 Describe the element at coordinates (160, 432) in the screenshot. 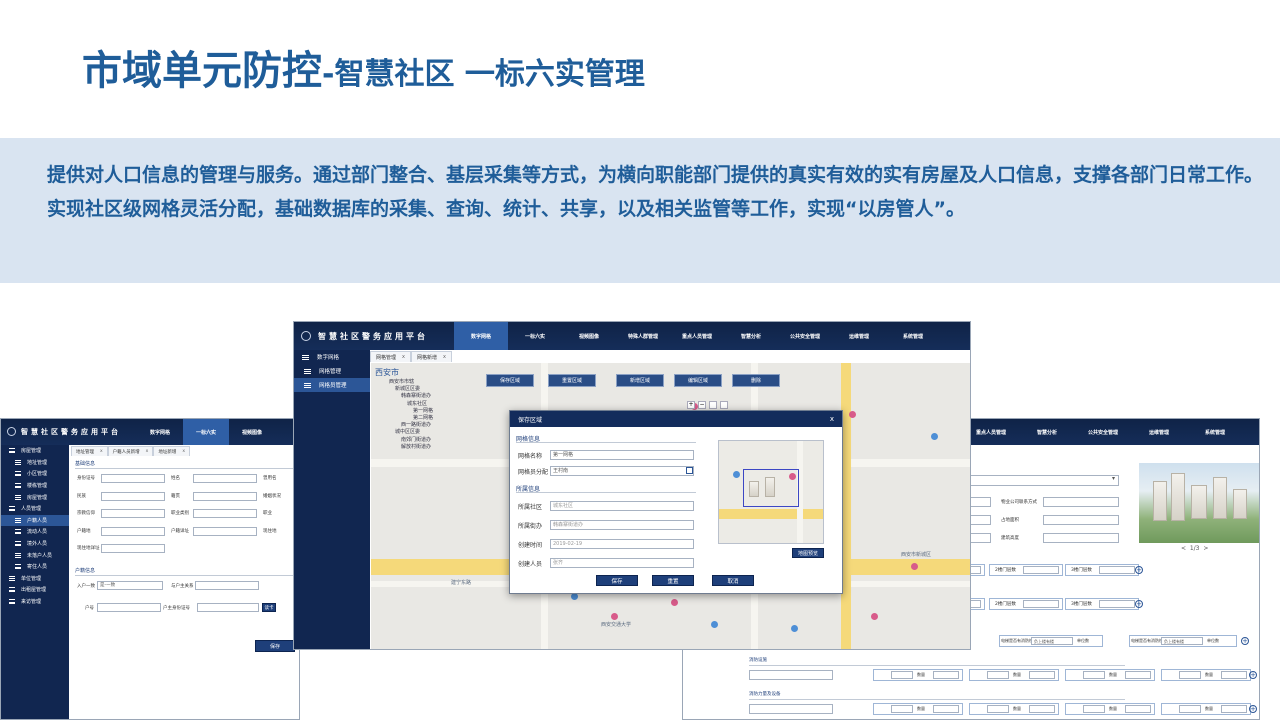

I see `left-nav-item: 数字网格` at that location.